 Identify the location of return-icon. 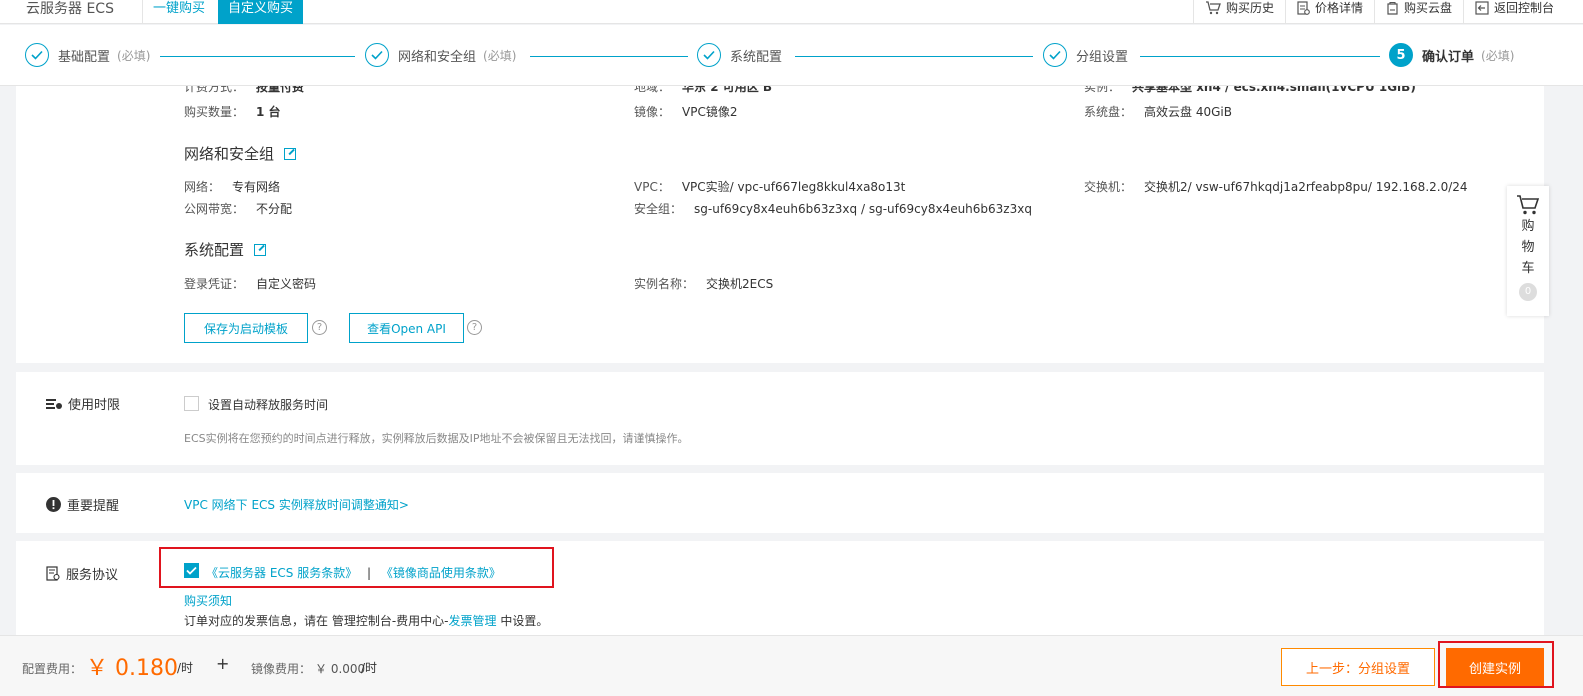
(1482, 8).